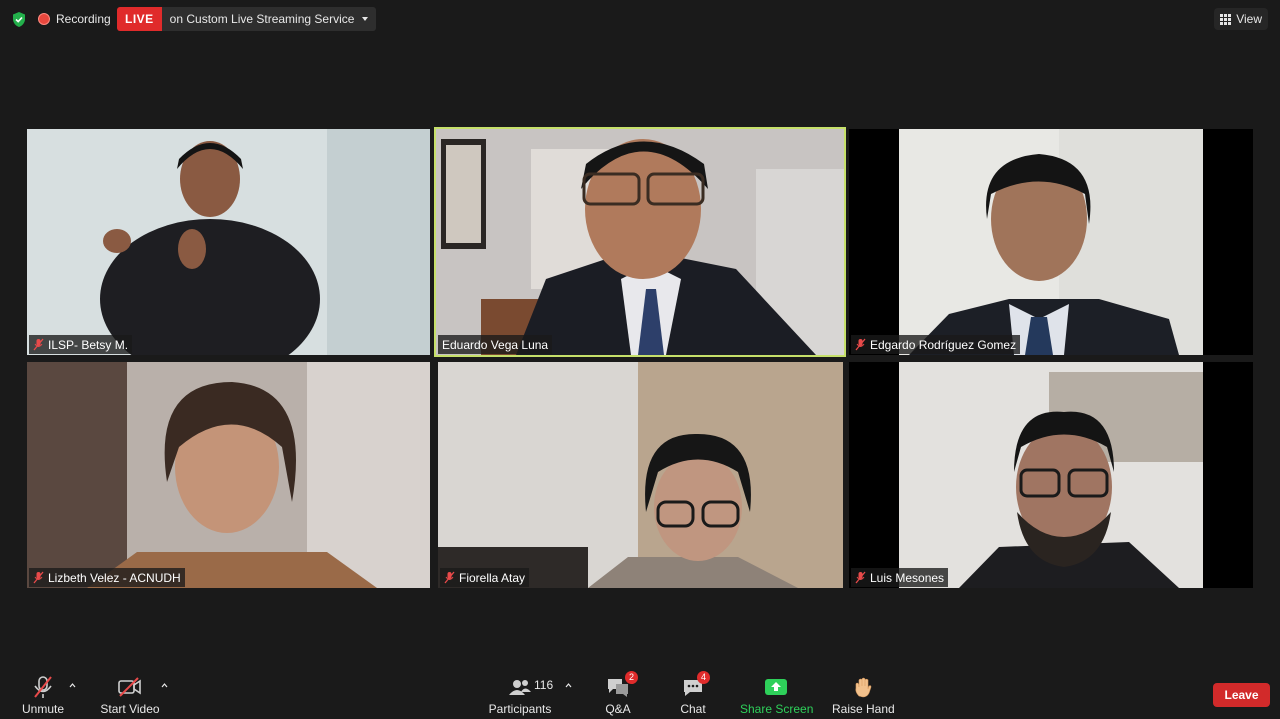 The height and width of the screenshot is (719, 1280). I want to click on share-screen-button: Share Screen, so click(777, 695).